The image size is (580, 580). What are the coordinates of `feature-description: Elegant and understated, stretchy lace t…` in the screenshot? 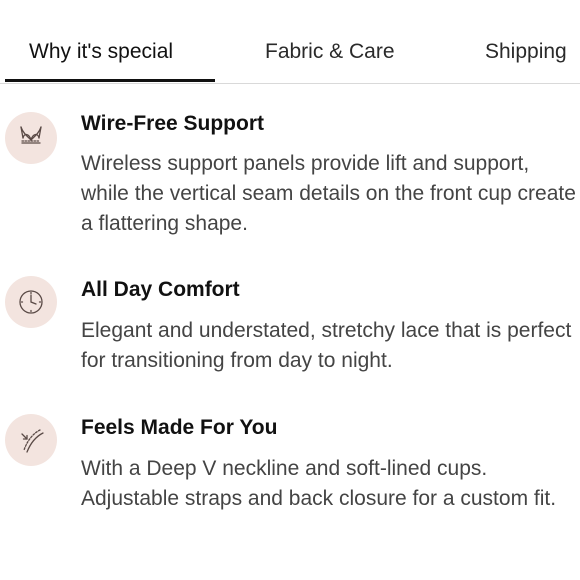 It's located at (326, 345).